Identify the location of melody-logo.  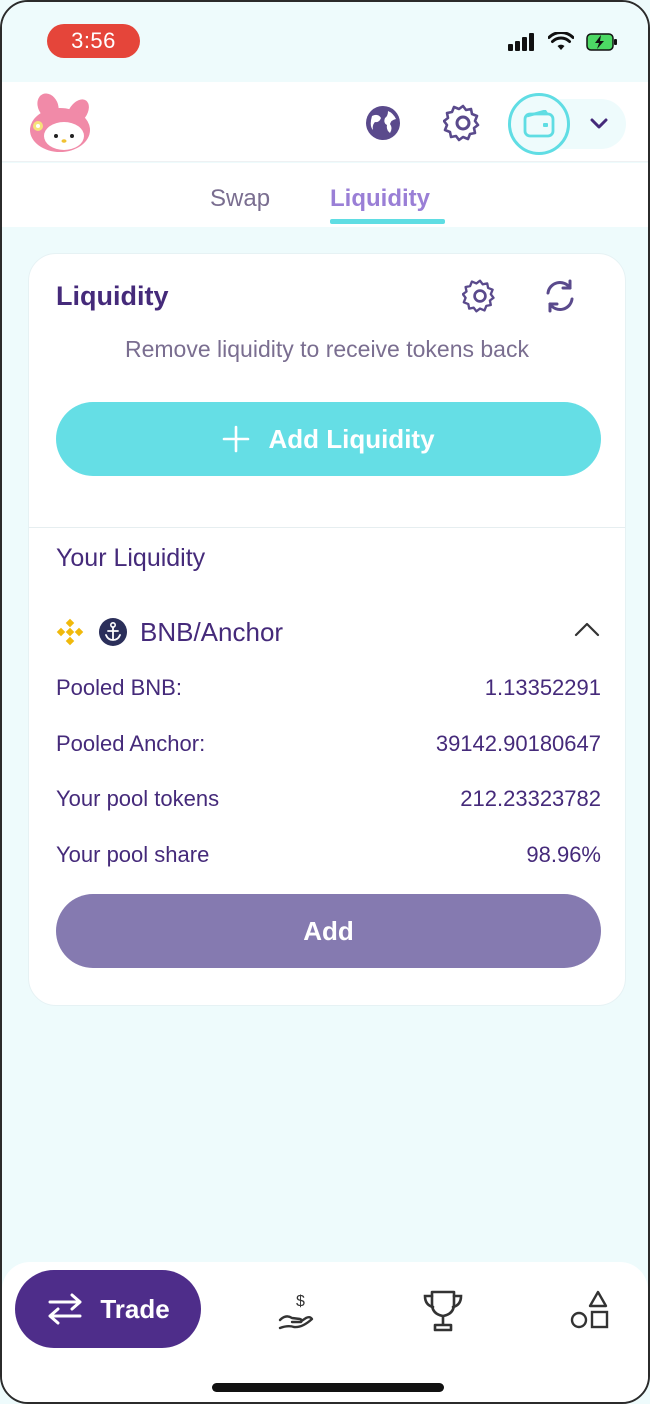
(61, 123).